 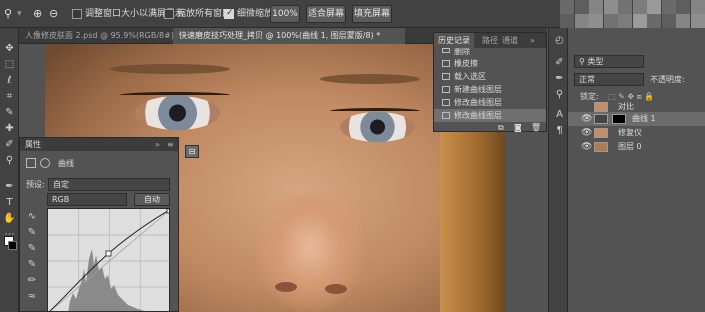 What do you see at coordinates (168, 211) in the screenshot?
I see `curve-endpoint` at bounding box center [168, 211].